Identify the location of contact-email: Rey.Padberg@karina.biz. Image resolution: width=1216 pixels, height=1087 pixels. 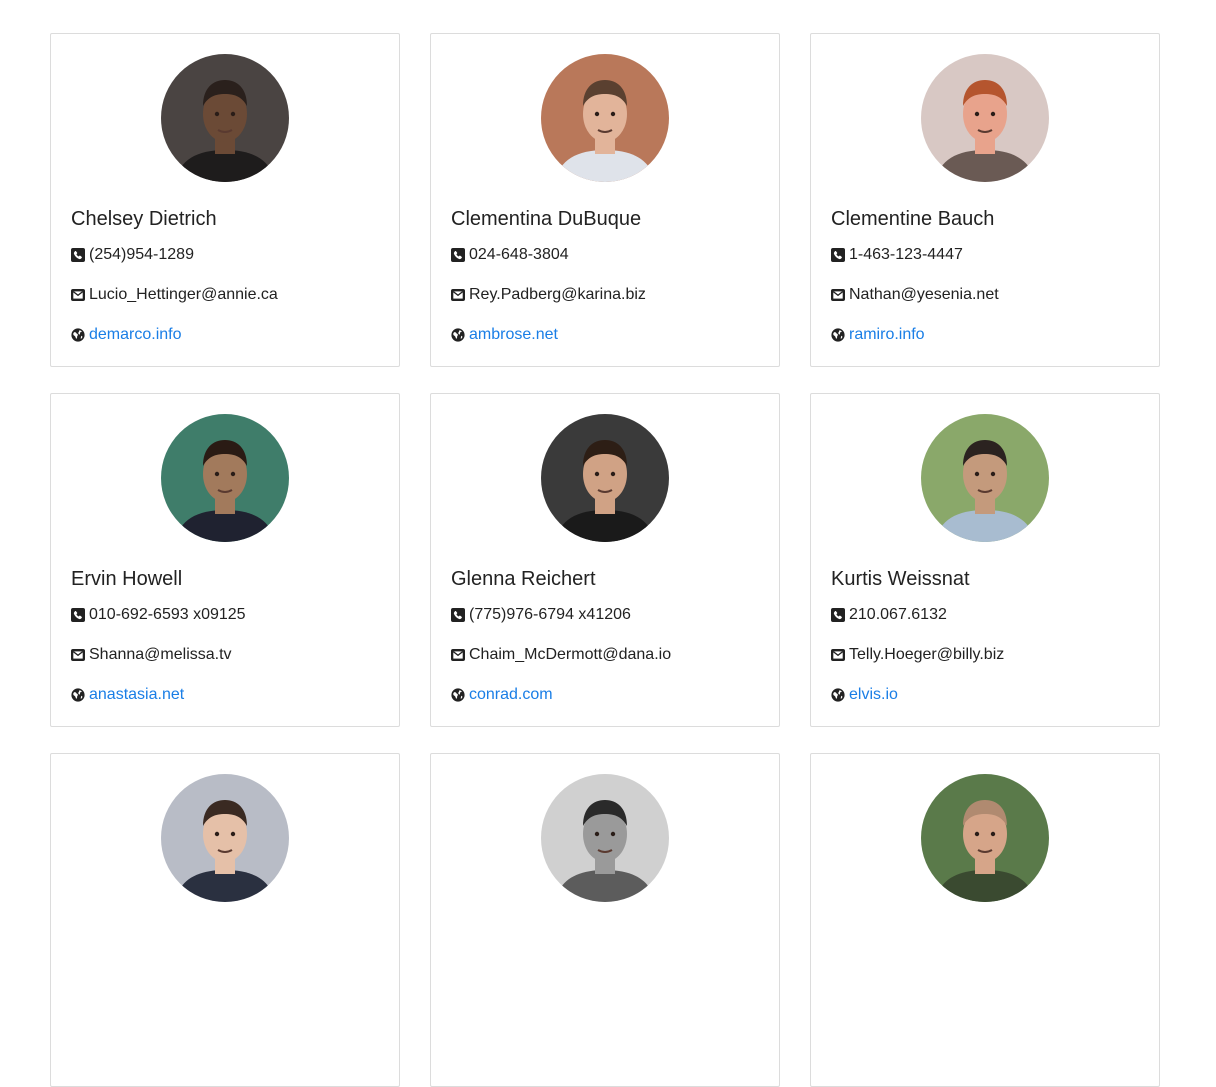
(557, 294).